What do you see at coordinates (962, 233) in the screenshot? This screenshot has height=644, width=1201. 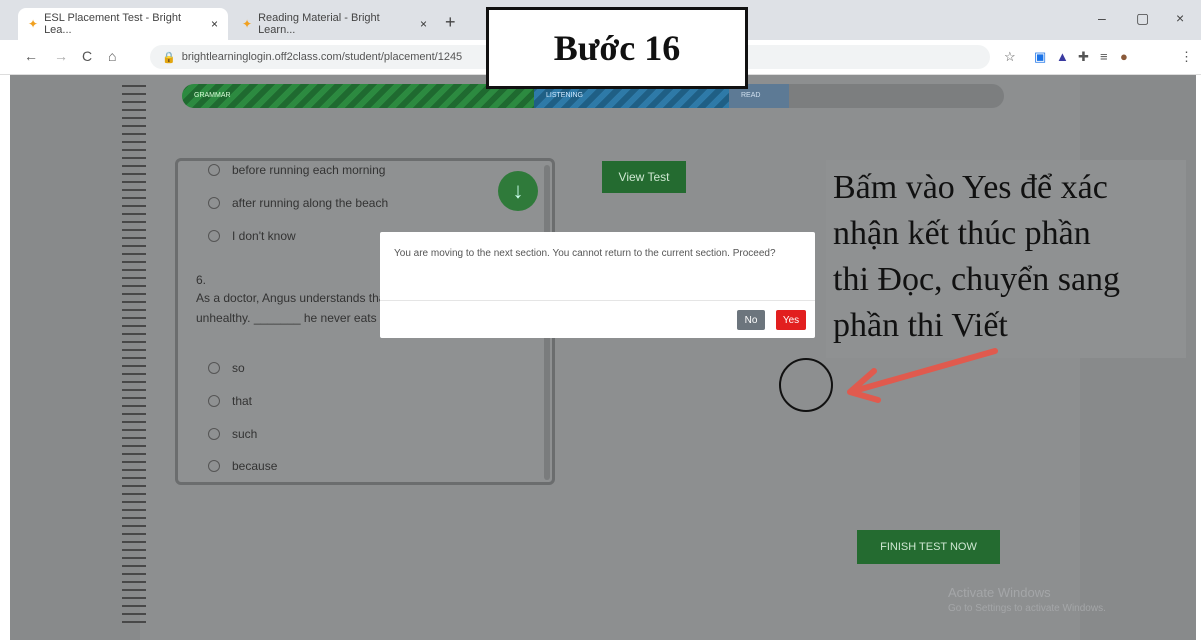 I see `annotation-line: nhận kết thúc phần` at bounding box center [962, 233].